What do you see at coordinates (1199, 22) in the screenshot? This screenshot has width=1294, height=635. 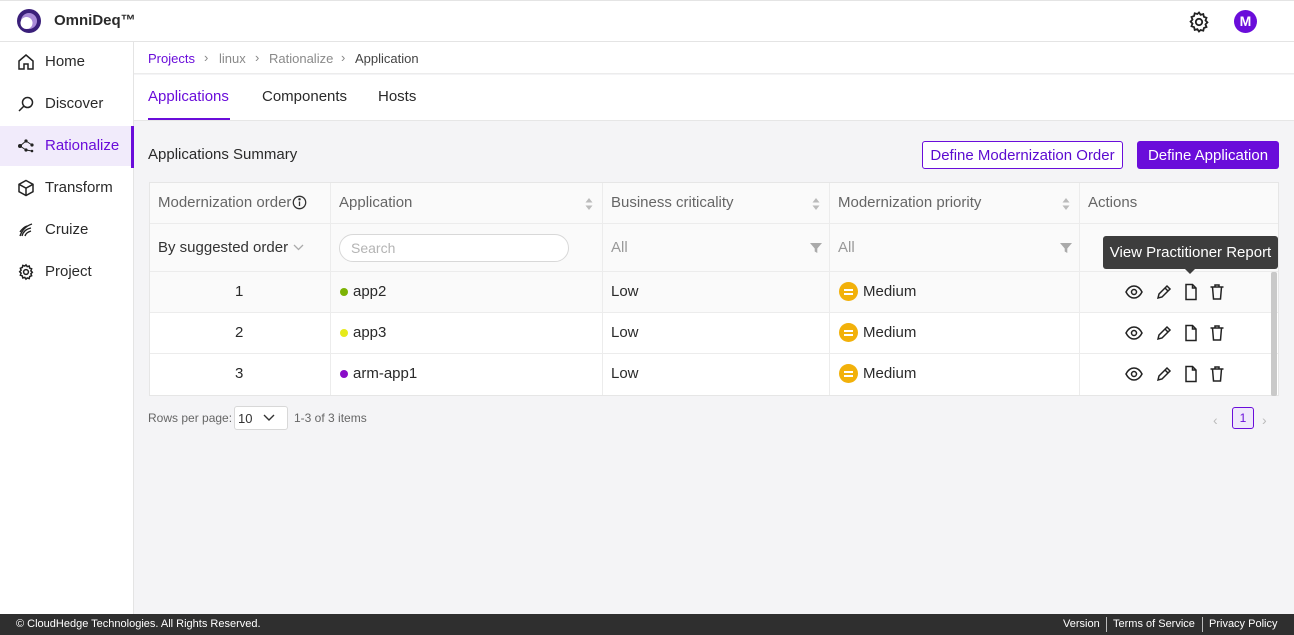 I see `settings-gear-icon` at bounding box center [1199, 22].